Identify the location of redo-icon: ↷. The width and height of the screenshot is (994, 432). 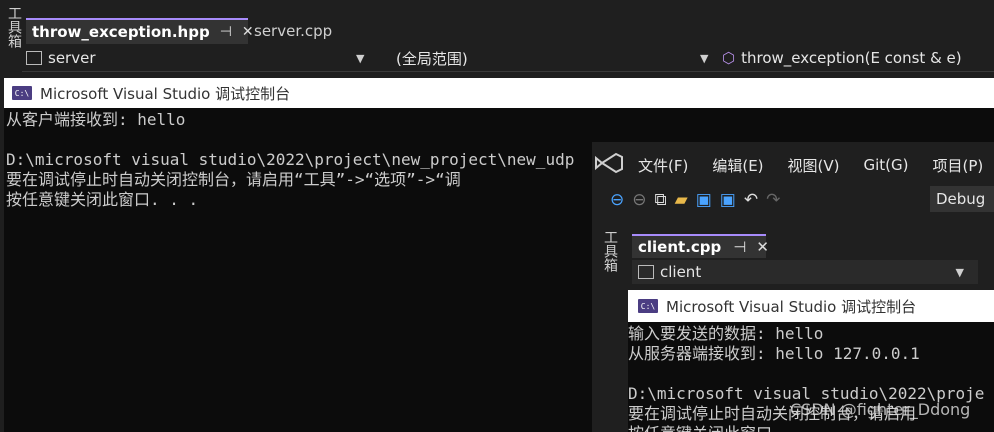
(773, 200).